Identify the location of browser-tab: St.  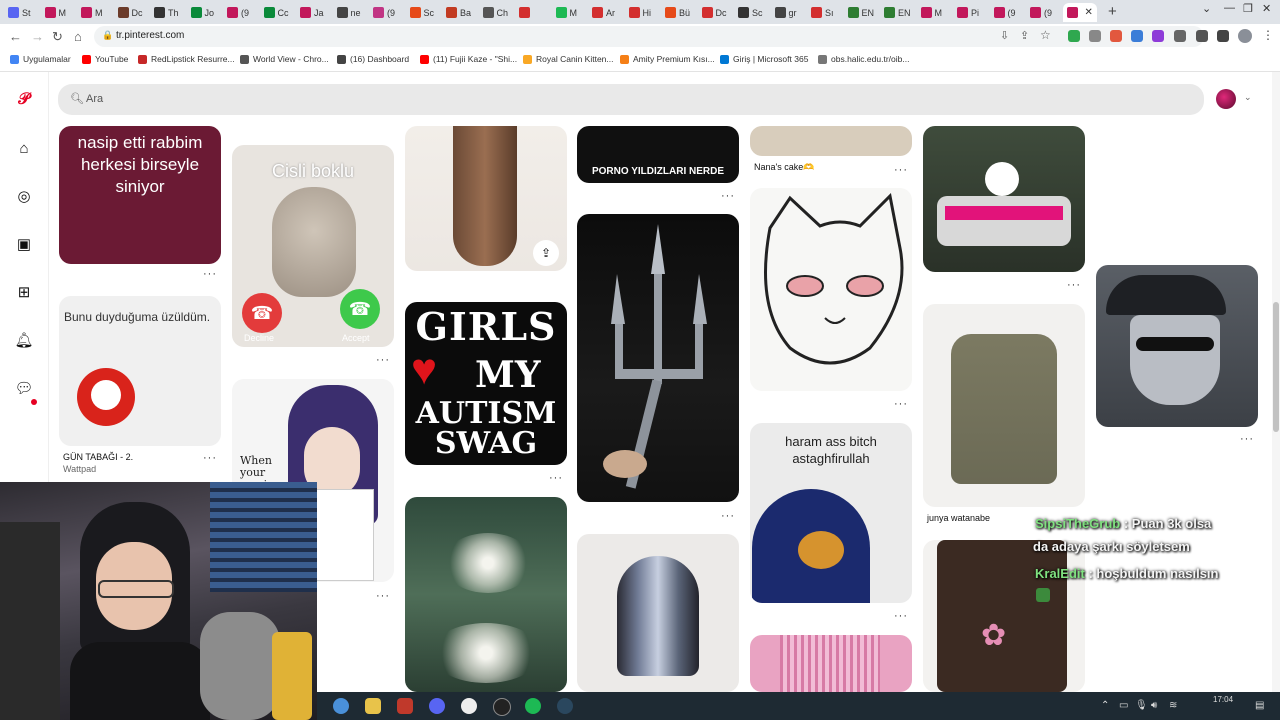
(21, 12).